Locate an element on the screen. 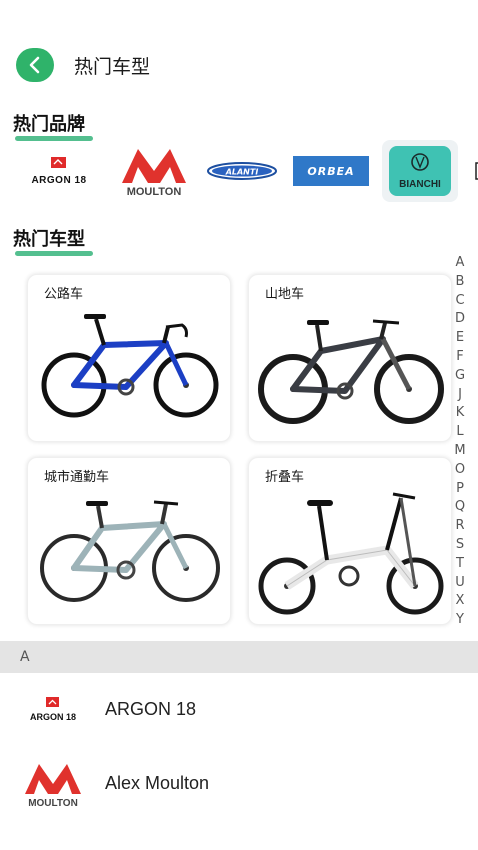  alpha-index-letter: Y is located at coordinates (460, 620).